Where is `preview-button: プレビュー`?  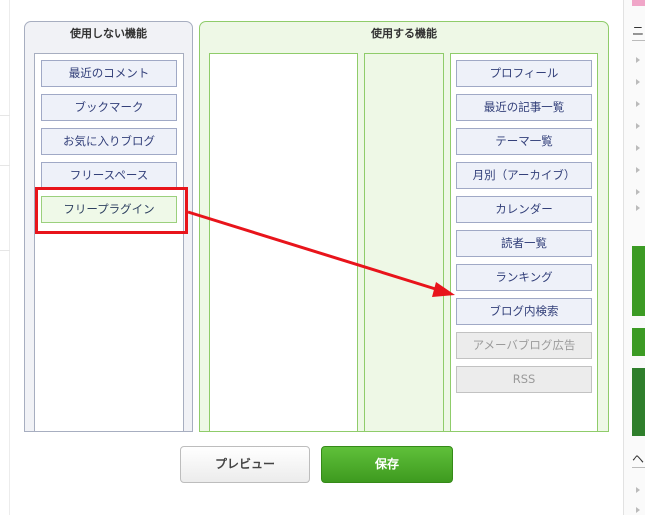
preview-button: プレビュー is located at coordinates (245, 464).